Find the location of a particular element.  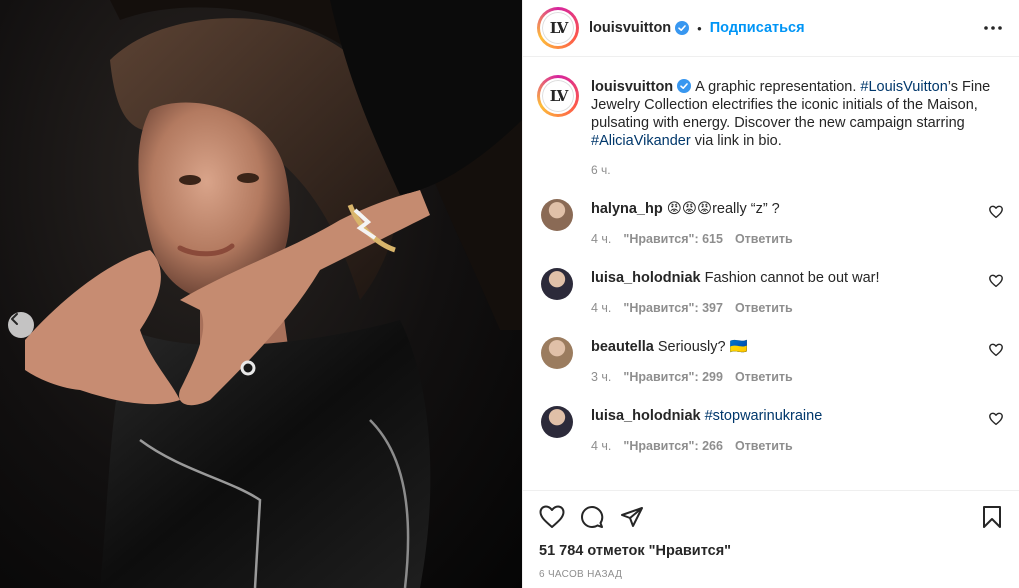

comment-message: Seriously? 🇺🇦 is located at coordinates (702, 347).